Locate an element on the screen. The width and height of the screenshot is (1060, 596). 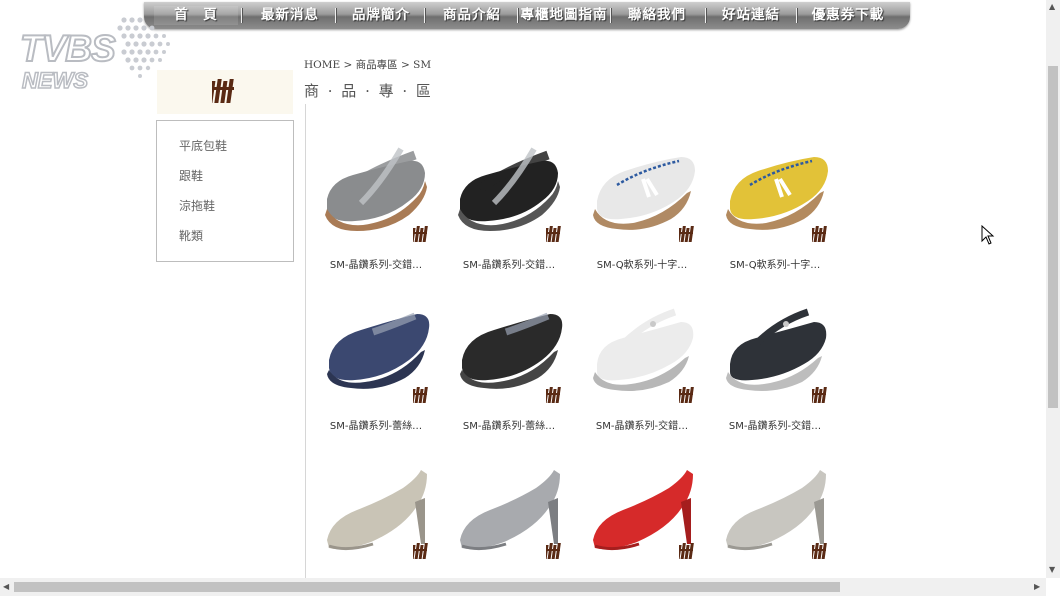
category-heels: 跟鞋 is located at coordinates (191, 175).